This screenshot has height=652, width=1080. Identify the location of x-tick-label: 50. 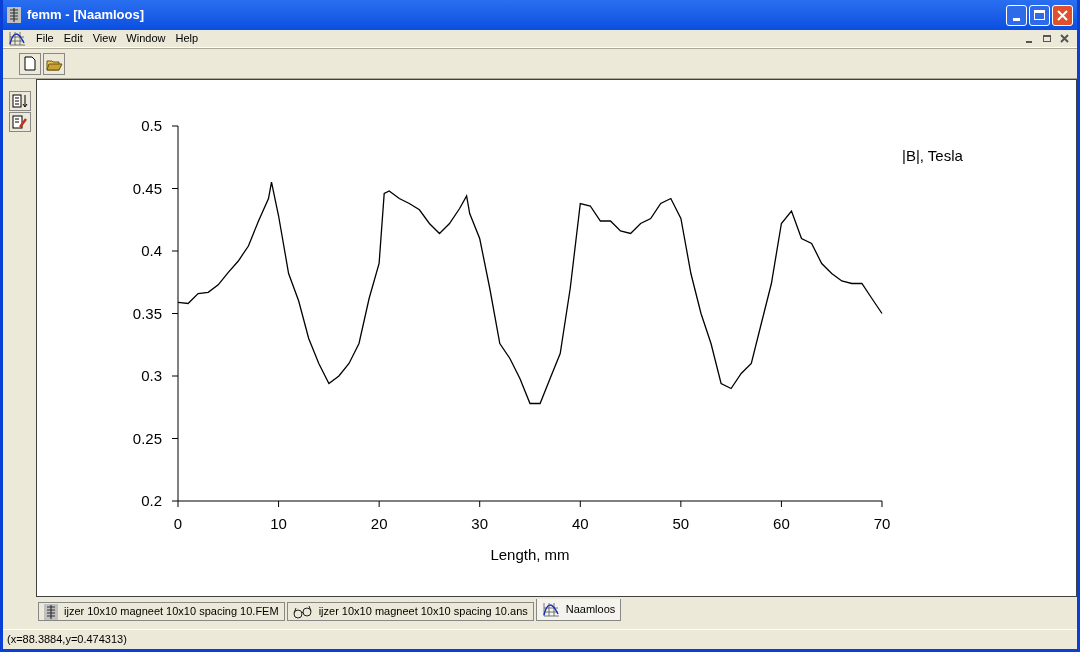
(681, 523).